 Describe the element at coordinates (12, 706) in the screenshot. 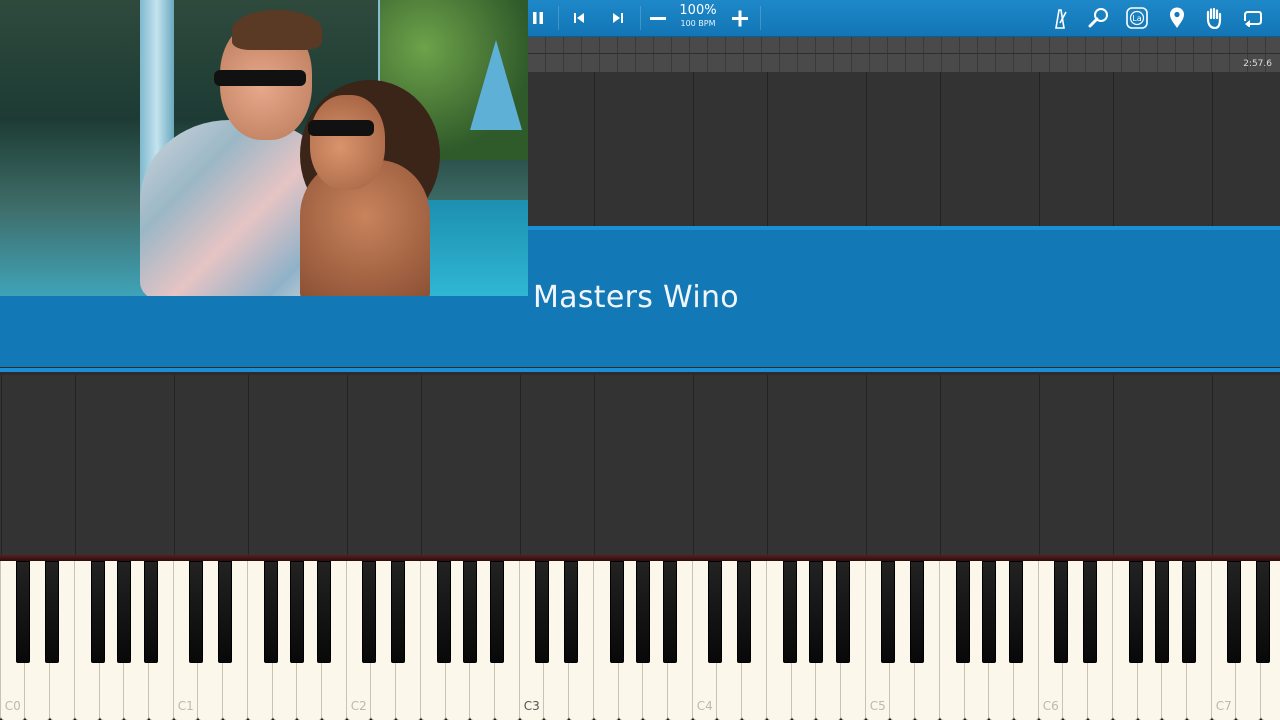

I see `octave-label: C0` at that location.